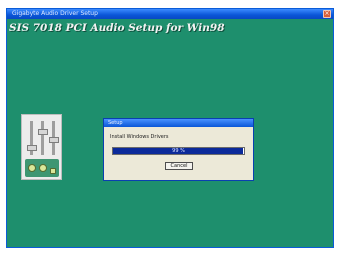 This screenshot has height=257, width=340. I want to click on audio-mixer-icon, so click(41, 147).